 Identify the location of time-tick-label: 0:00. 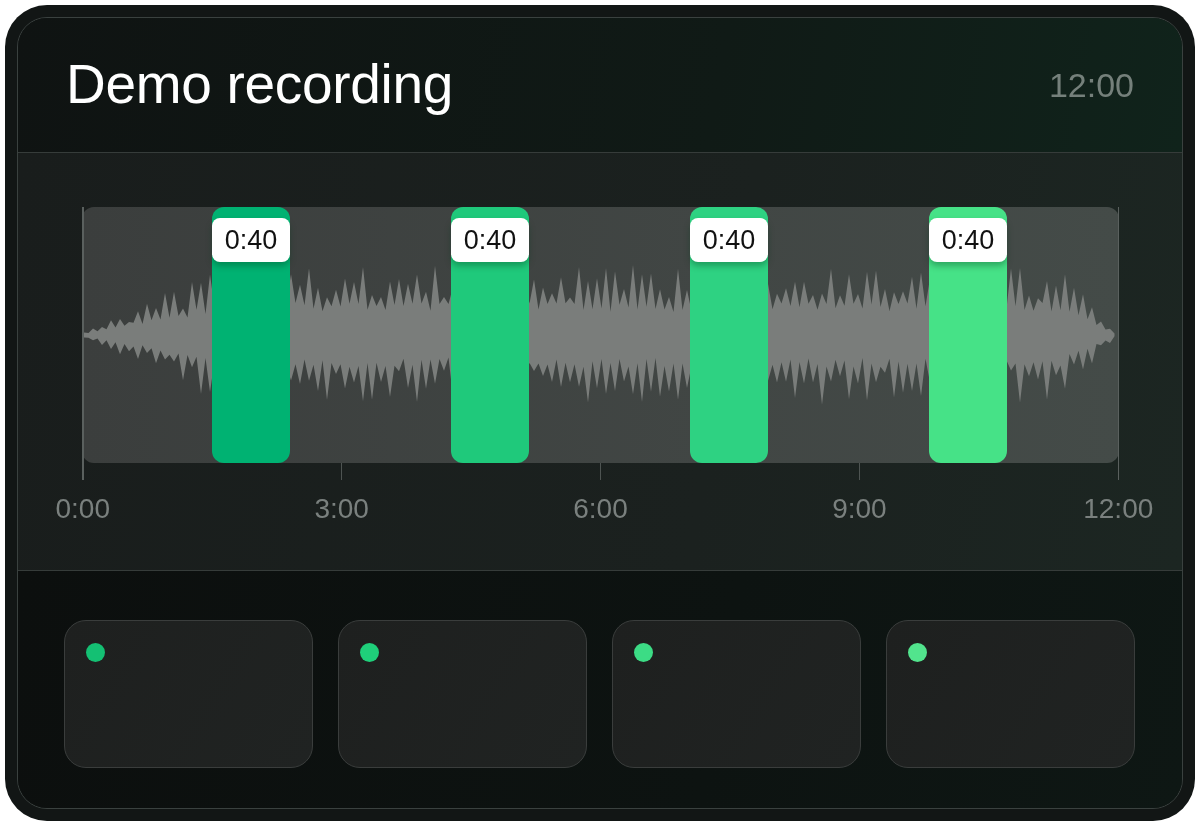
(82, 509).